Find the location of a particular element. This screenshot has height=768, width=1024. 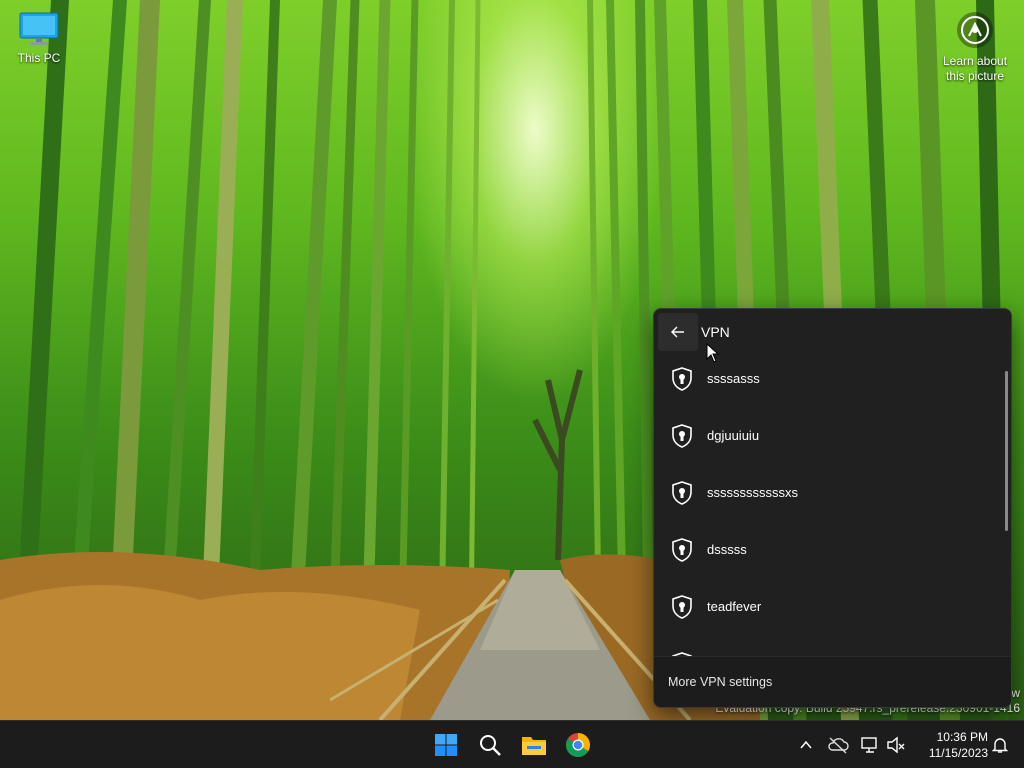

speaker-muted-icon is located at coordinates (896, 745).